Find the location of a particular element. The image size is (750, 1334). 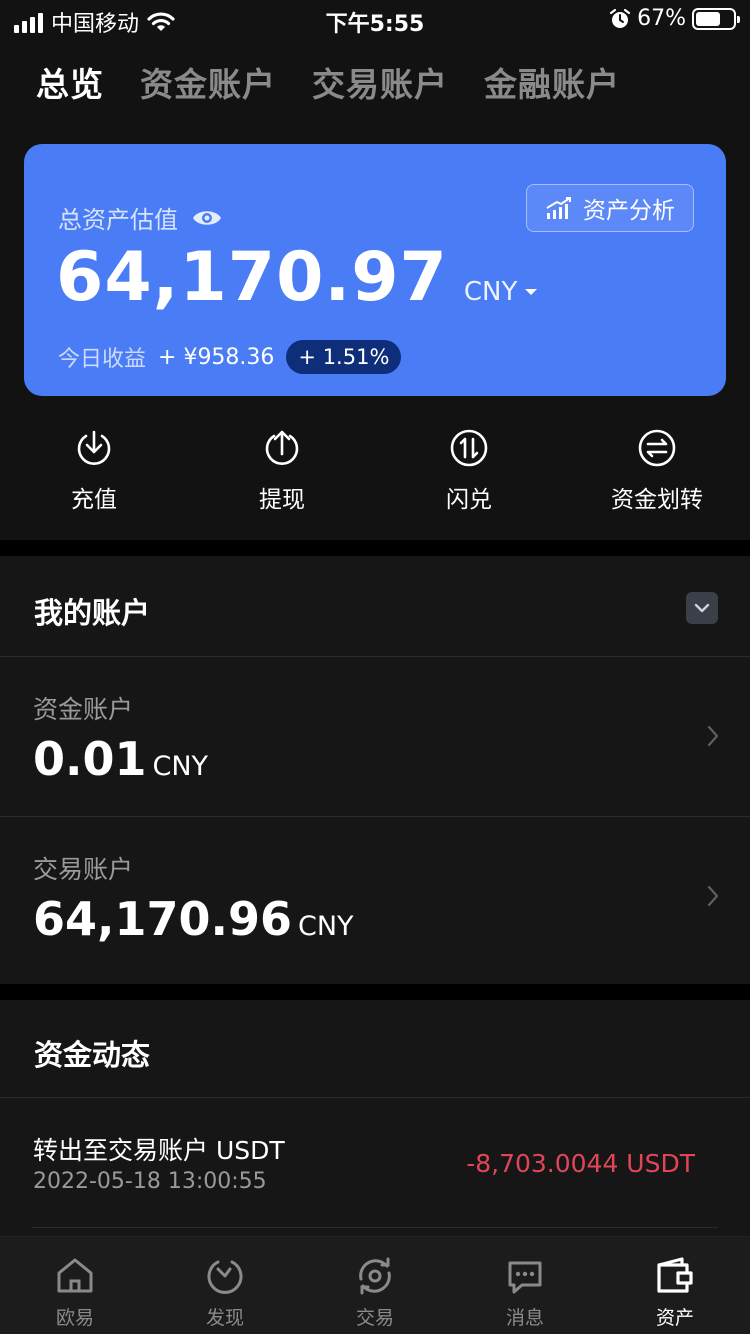

account-row-fund: 资金账户 0.01 CNY is located at coordinates (375, 736).